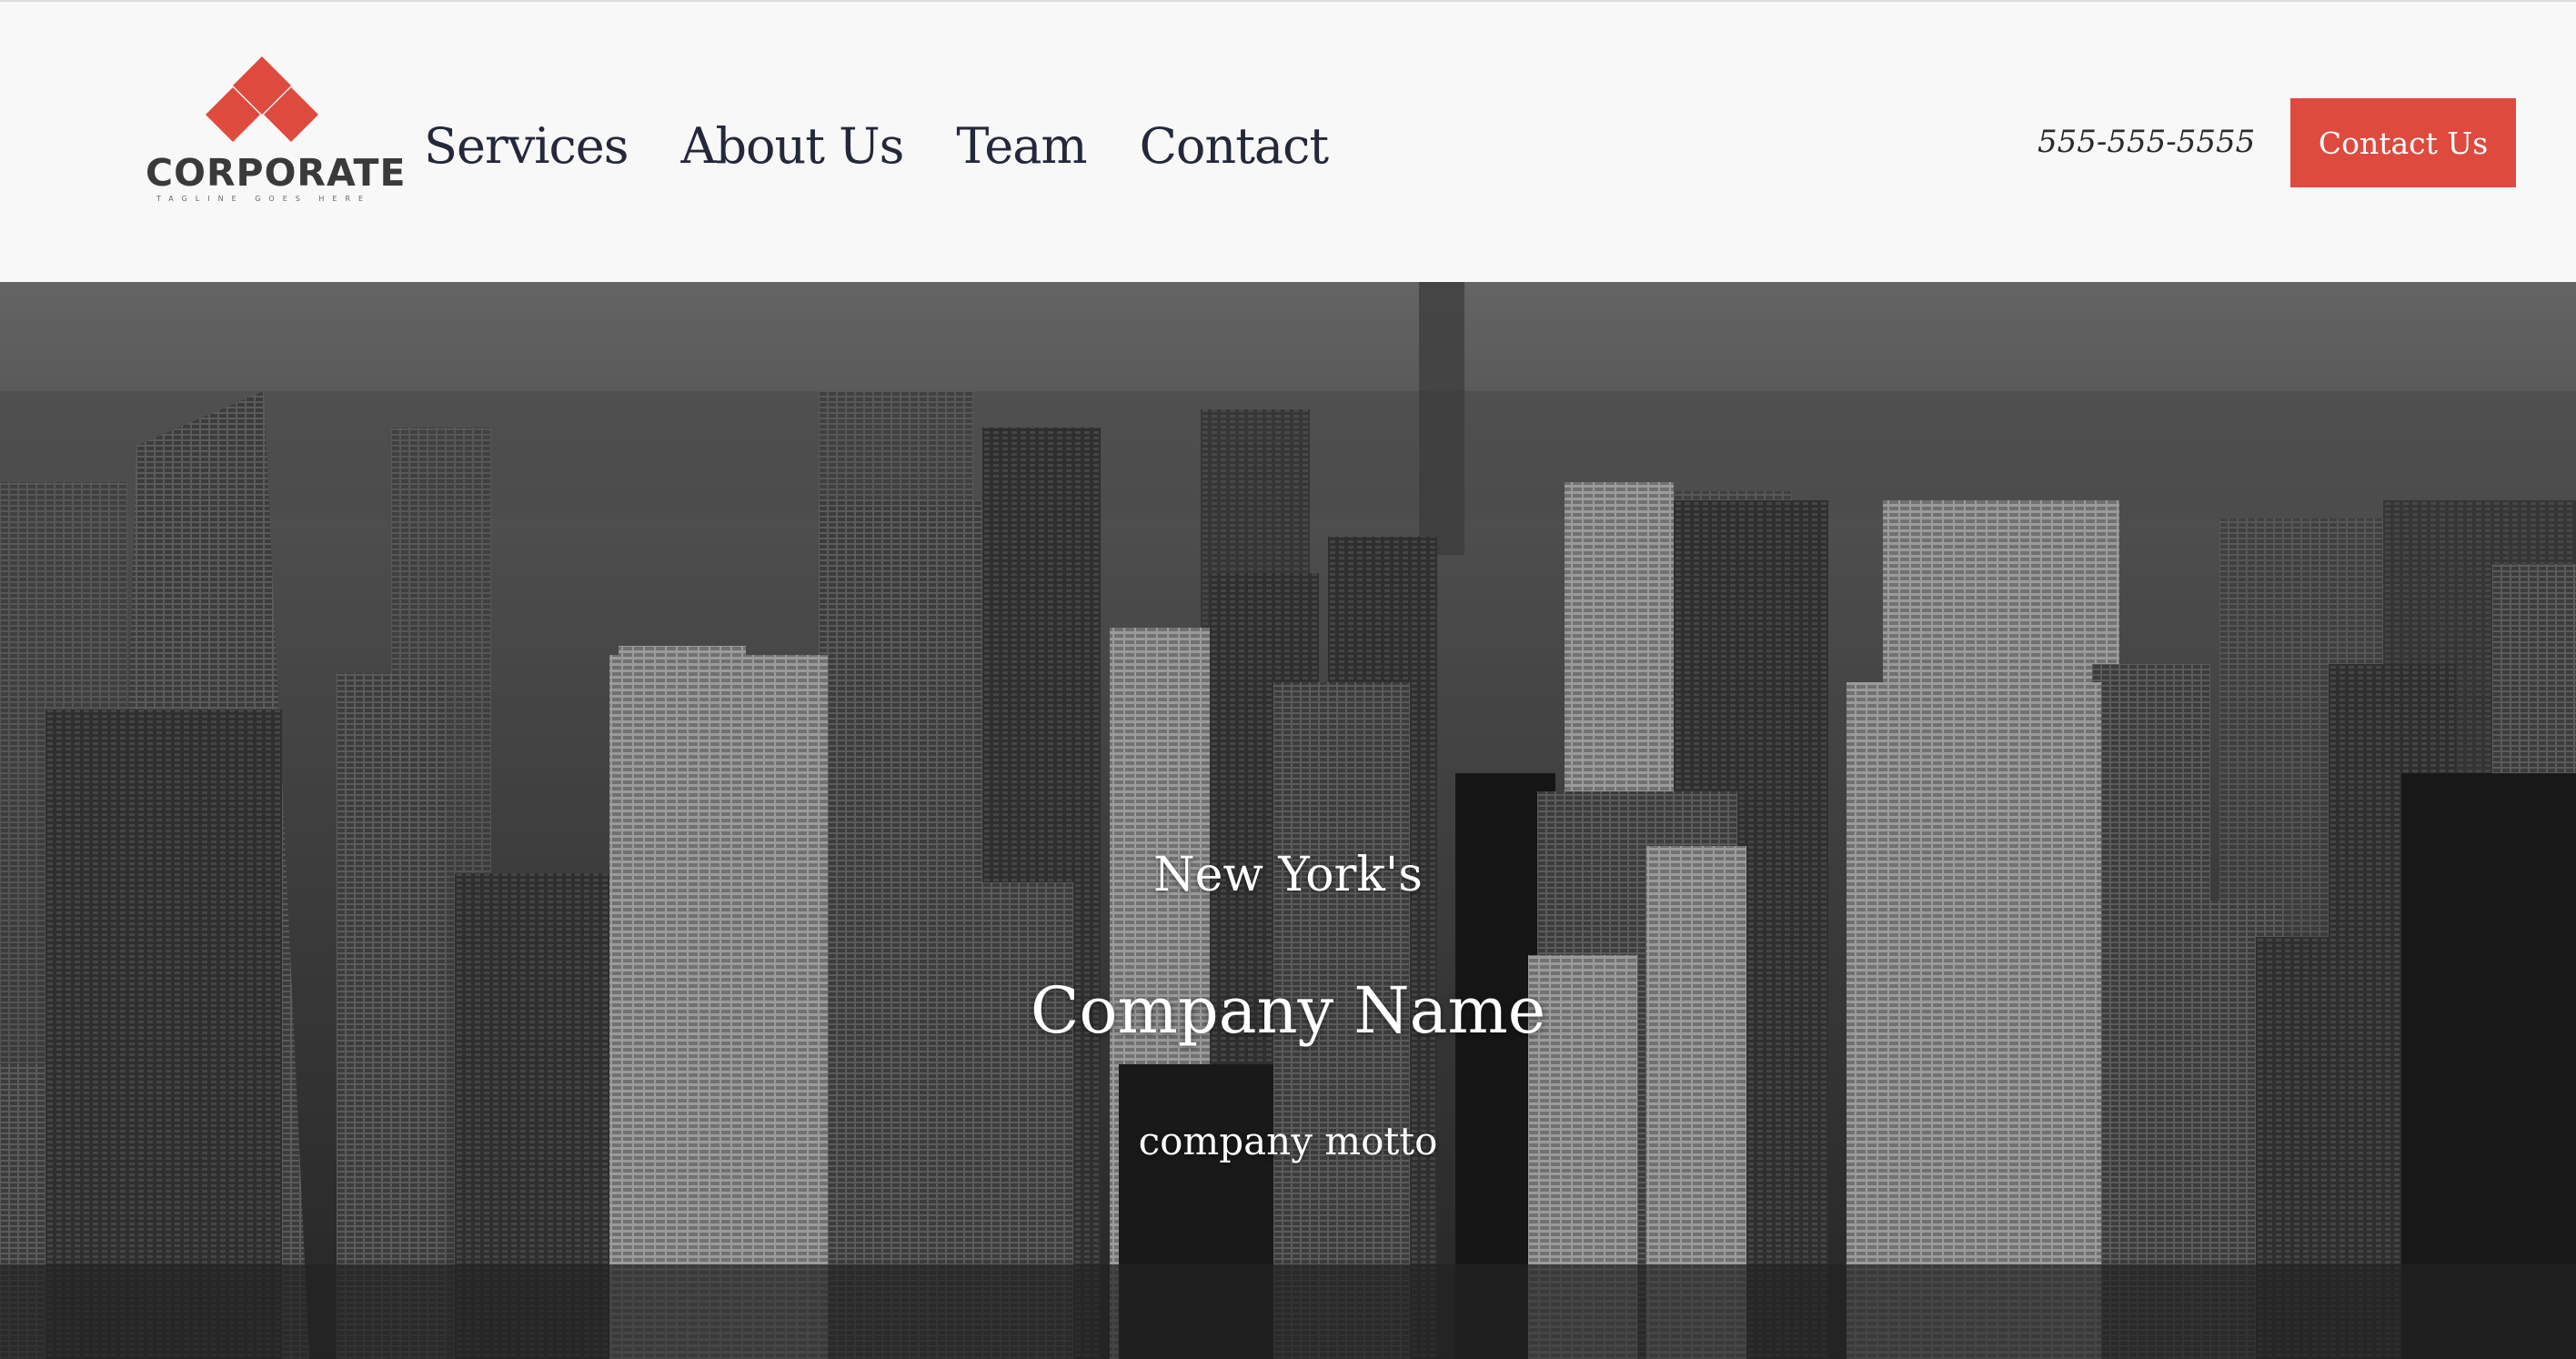 The width and height of the screenshot is (2576, 1359). What do you see at coordinates (262, 99) in the screenshot?
I see `four-diamond-logo-icon` at bounding box center [262, 99].